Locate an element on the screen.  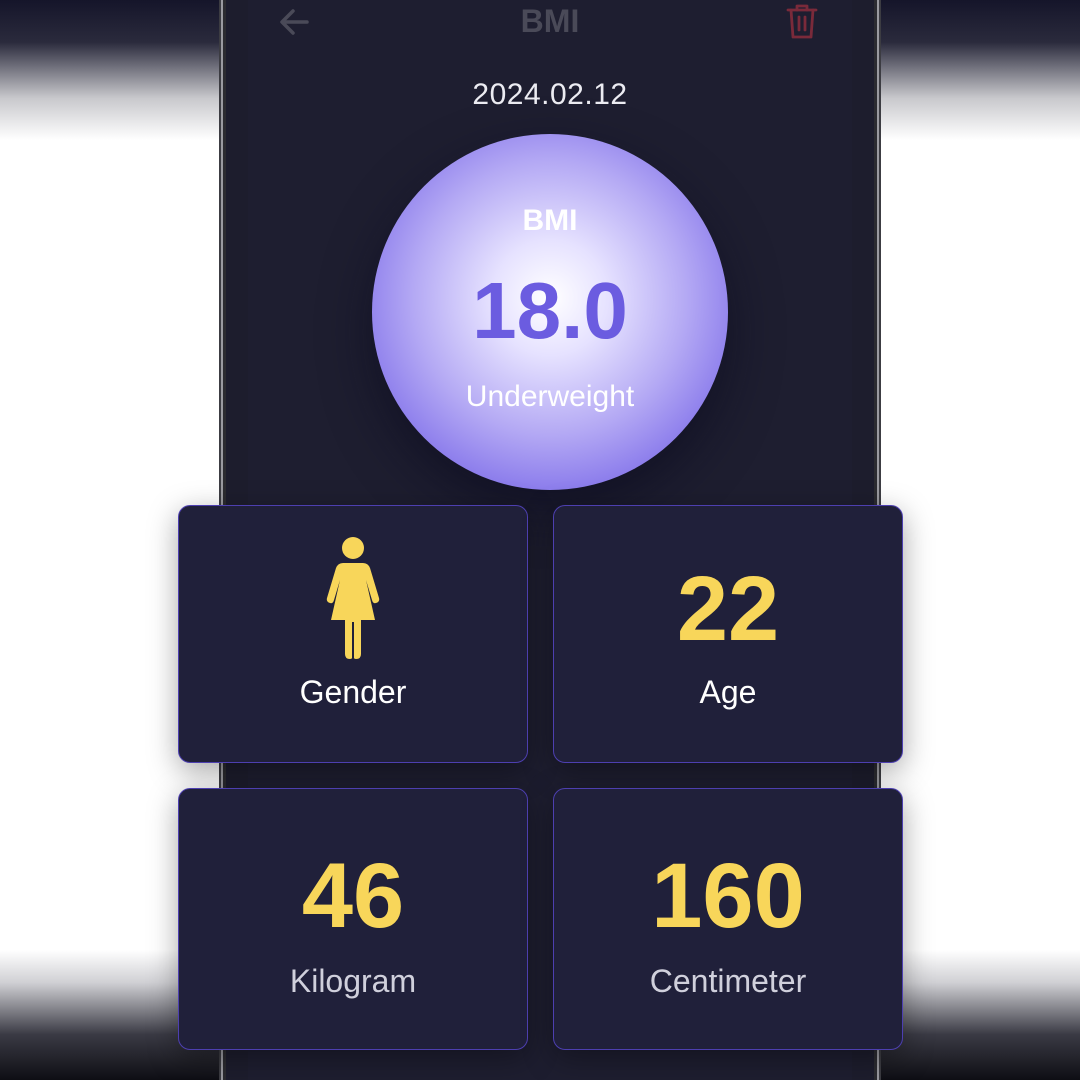
page-title: BMI is located at coordinates (550, 21).